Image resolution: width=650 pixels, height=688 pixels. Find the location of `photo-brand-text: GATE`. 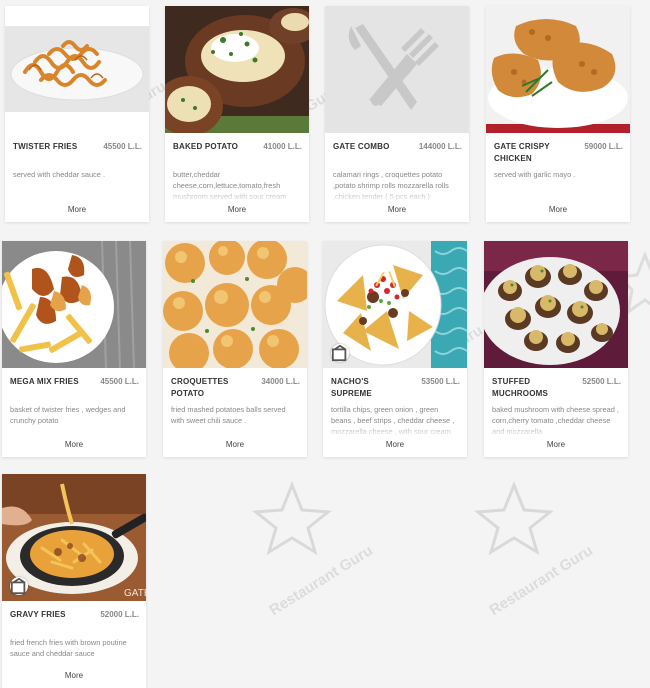

photo-brand-text: GATE is located at coordinates (135, 593).